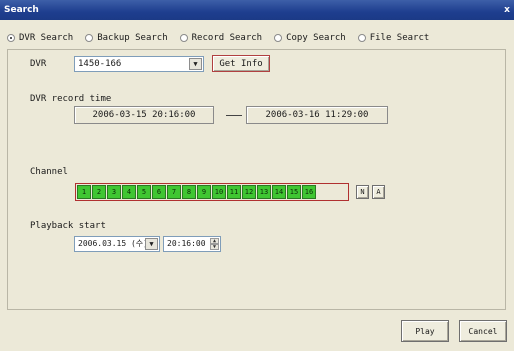 This screenshot has height=351, width=514. Describe the element at coordinates (129, 192) in the screenshot. I see `channel-button: 4` at that location.